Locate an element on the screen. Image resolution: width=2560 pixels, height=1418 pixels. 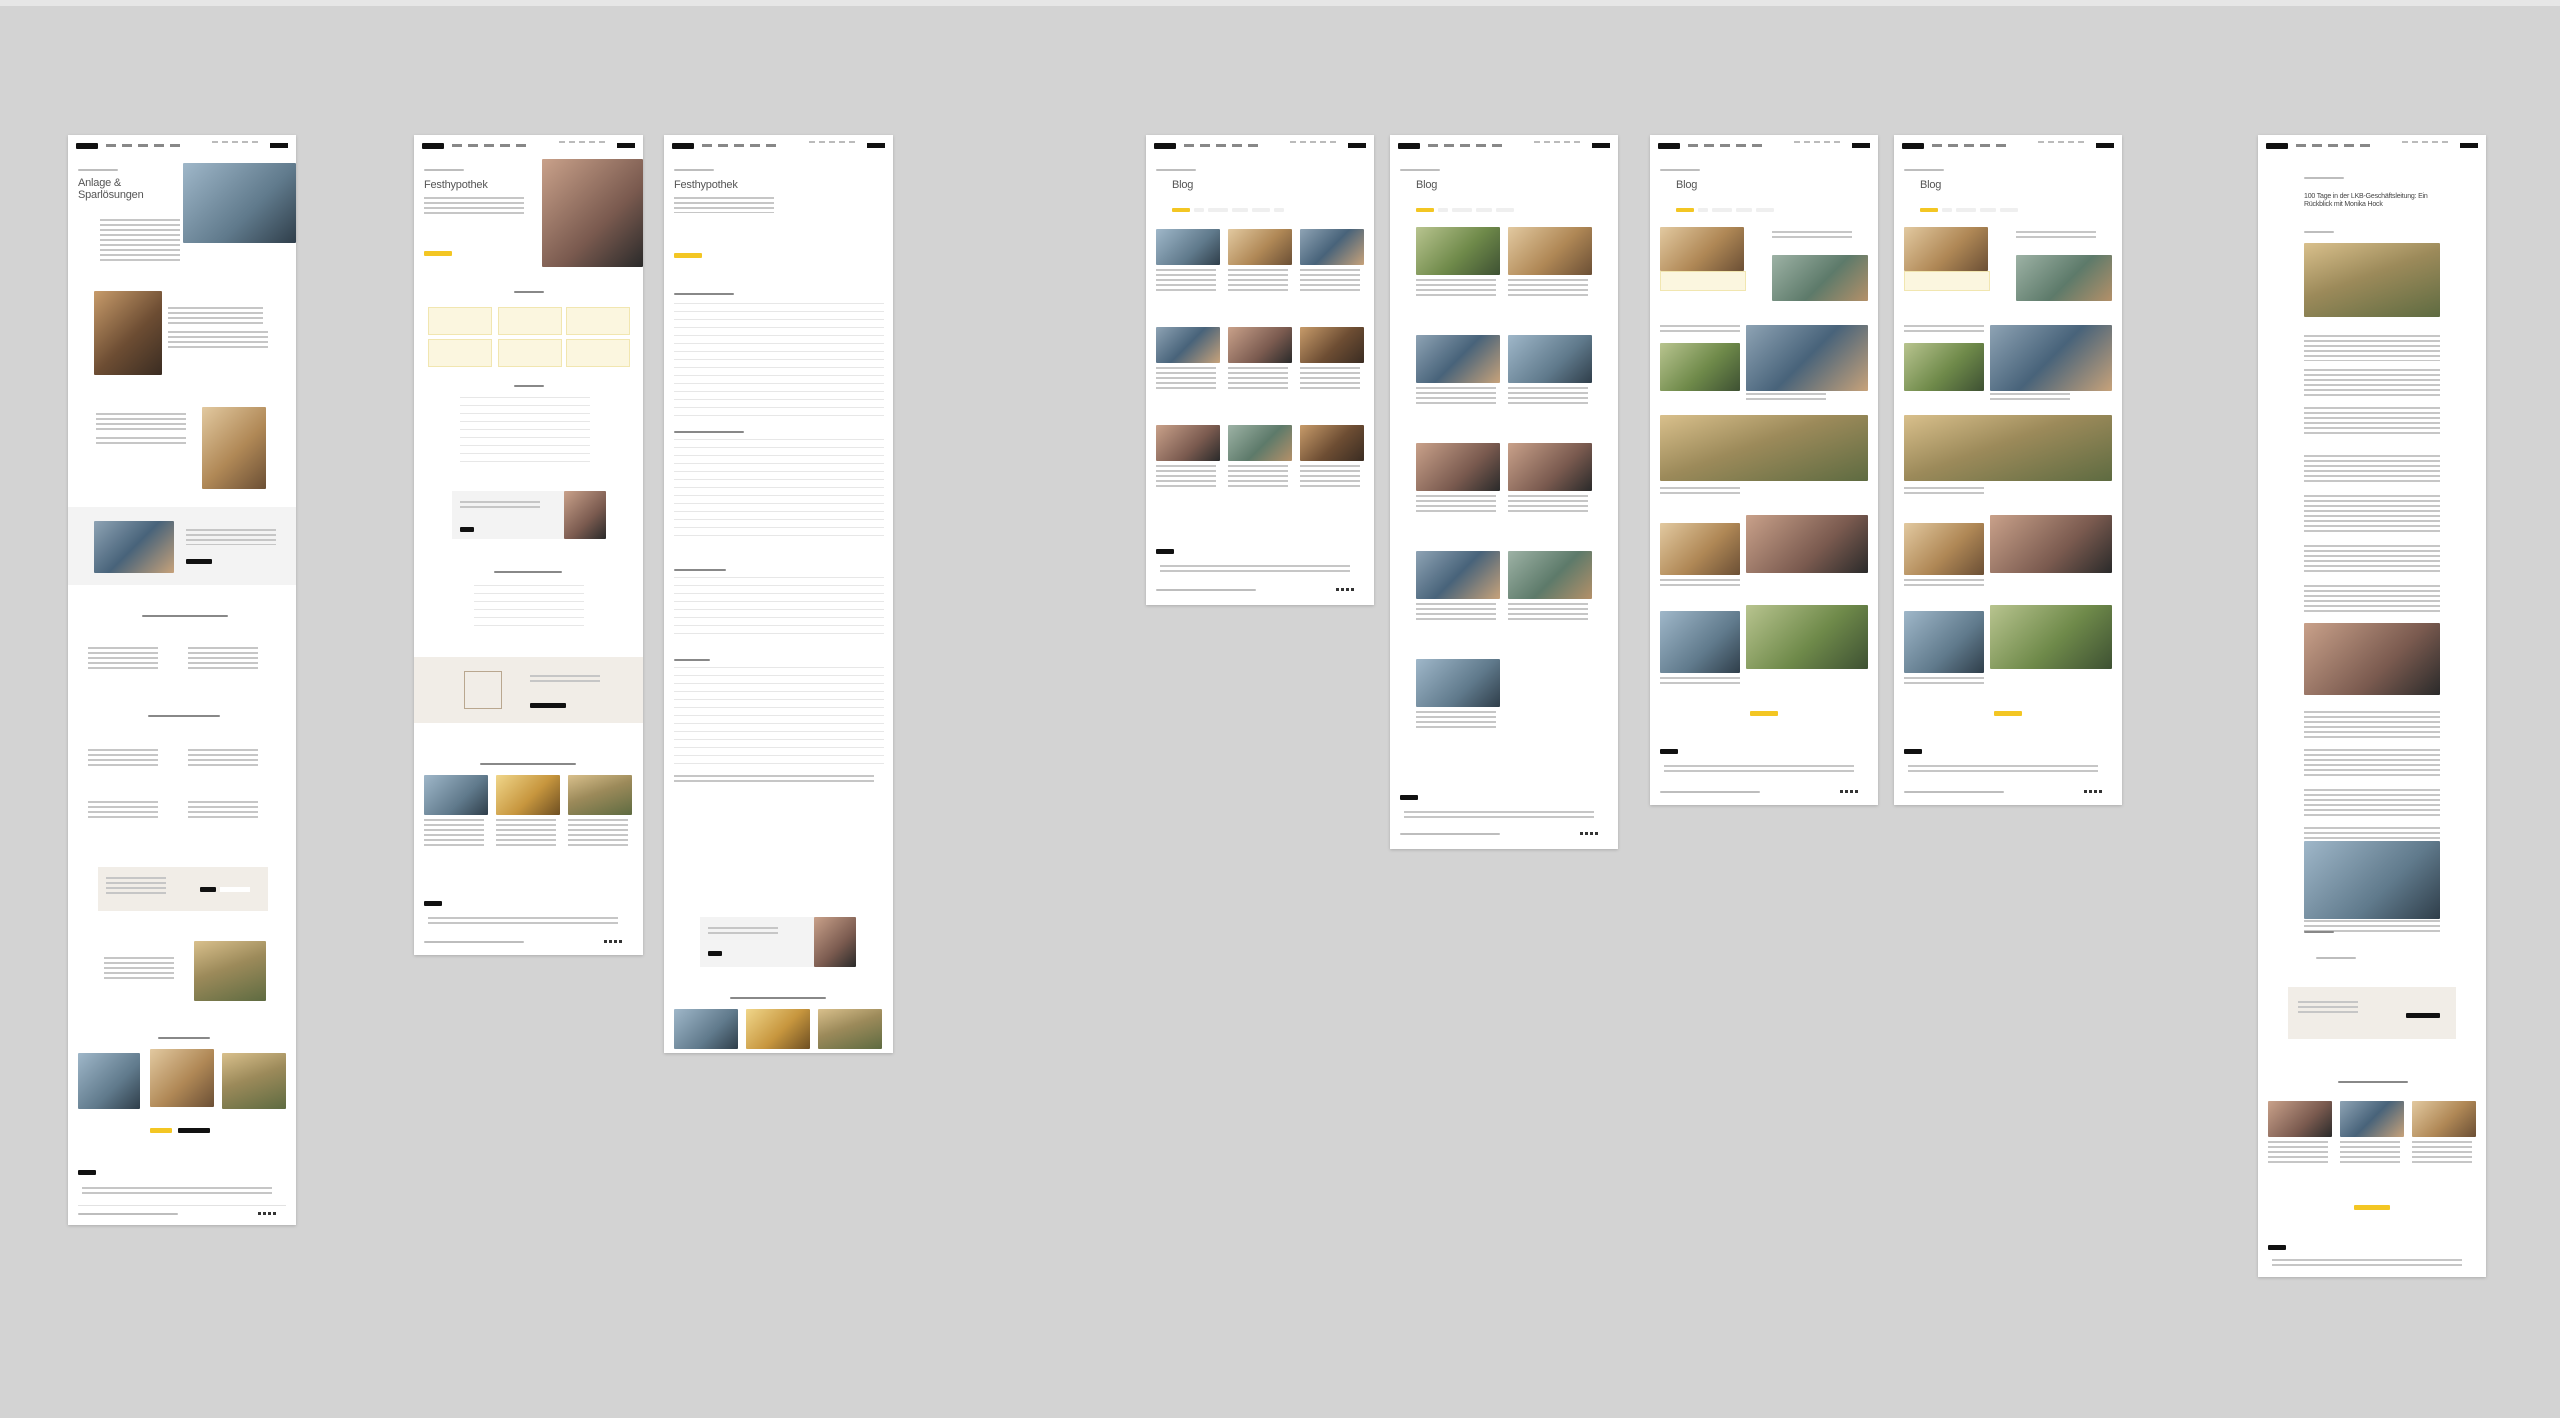
top-strip is located at coordinates (1280, 3).